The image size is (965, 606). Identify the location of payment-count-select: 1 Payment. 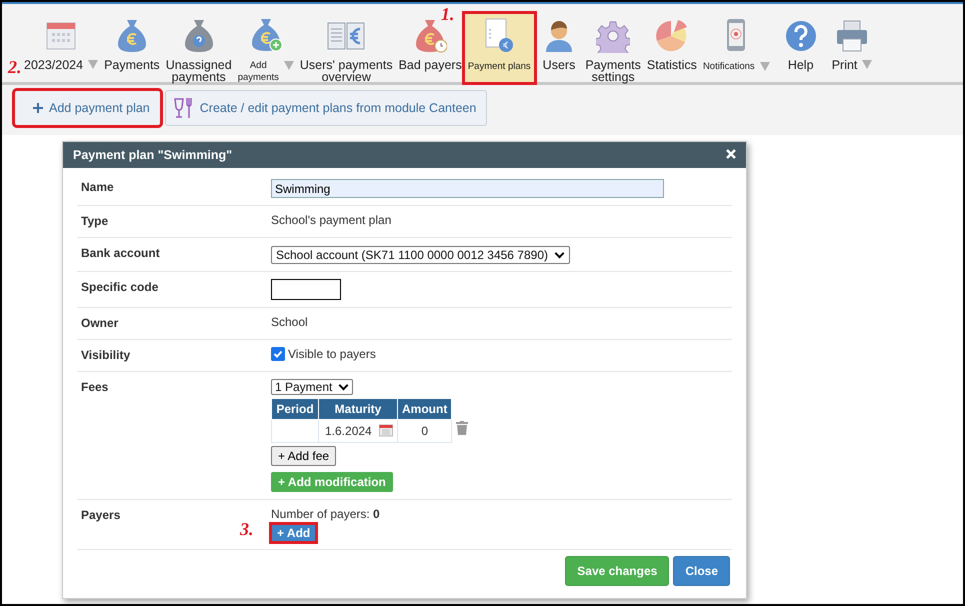
(312, 387).